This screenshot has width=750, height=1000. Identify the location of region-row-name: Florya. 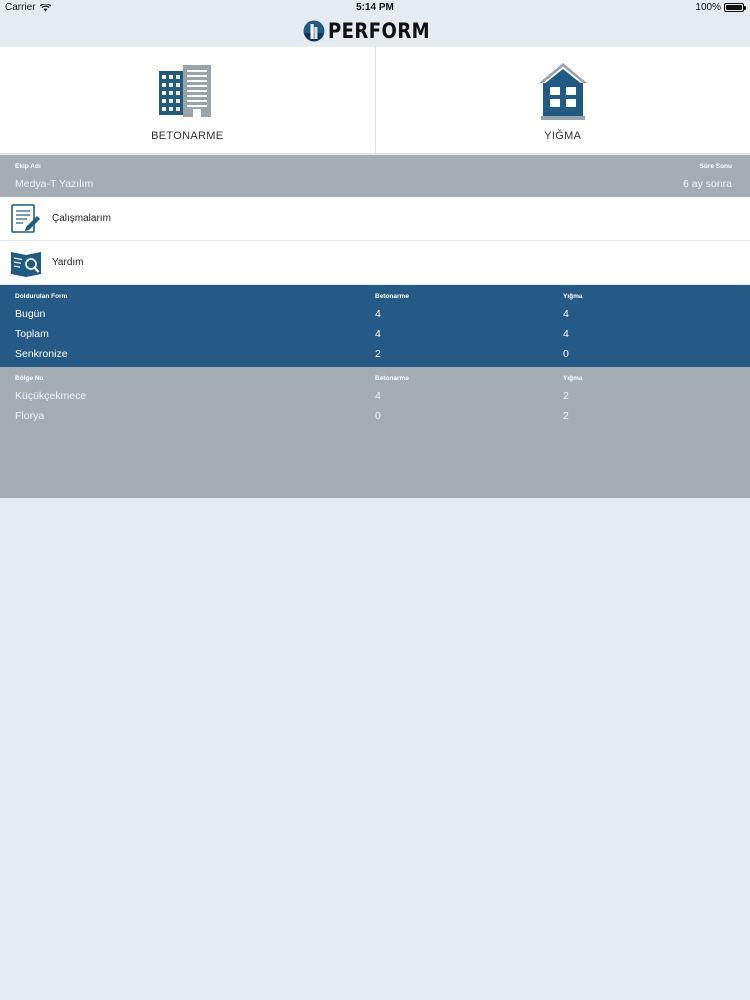
(30, 416).